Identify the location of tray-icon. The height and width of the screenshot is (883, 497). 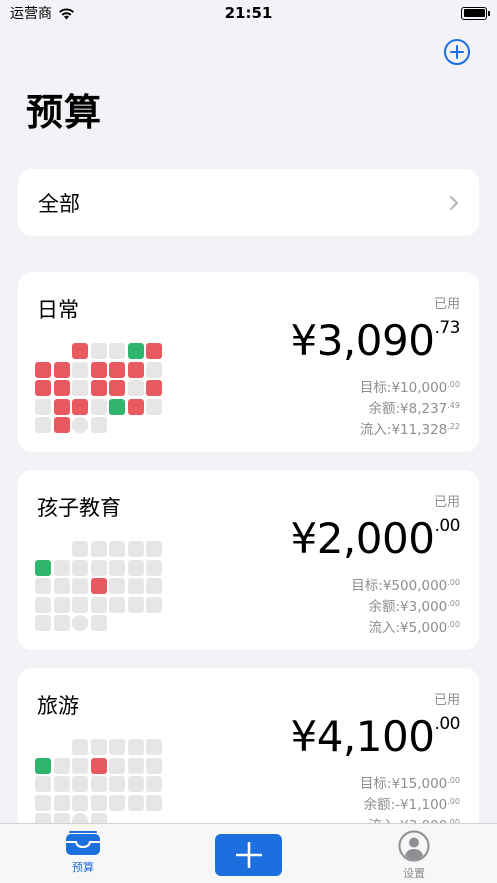
(83, 843).